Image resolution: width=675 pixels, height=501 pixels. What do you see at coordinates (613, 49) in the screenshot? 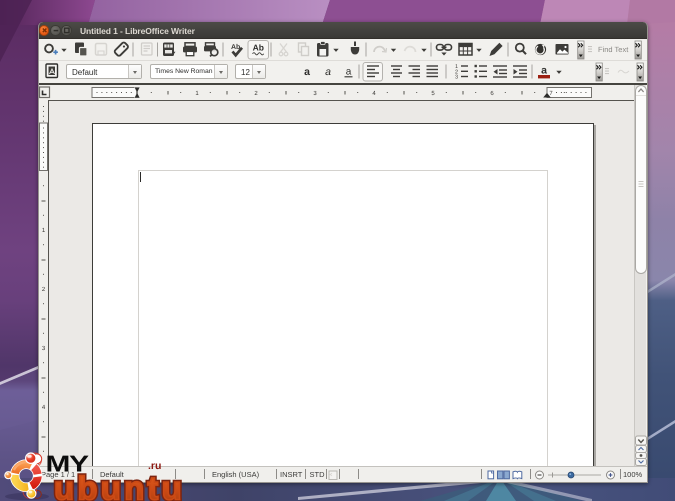
I see `svg-text: Find Text` at bounding box center [613, 49].